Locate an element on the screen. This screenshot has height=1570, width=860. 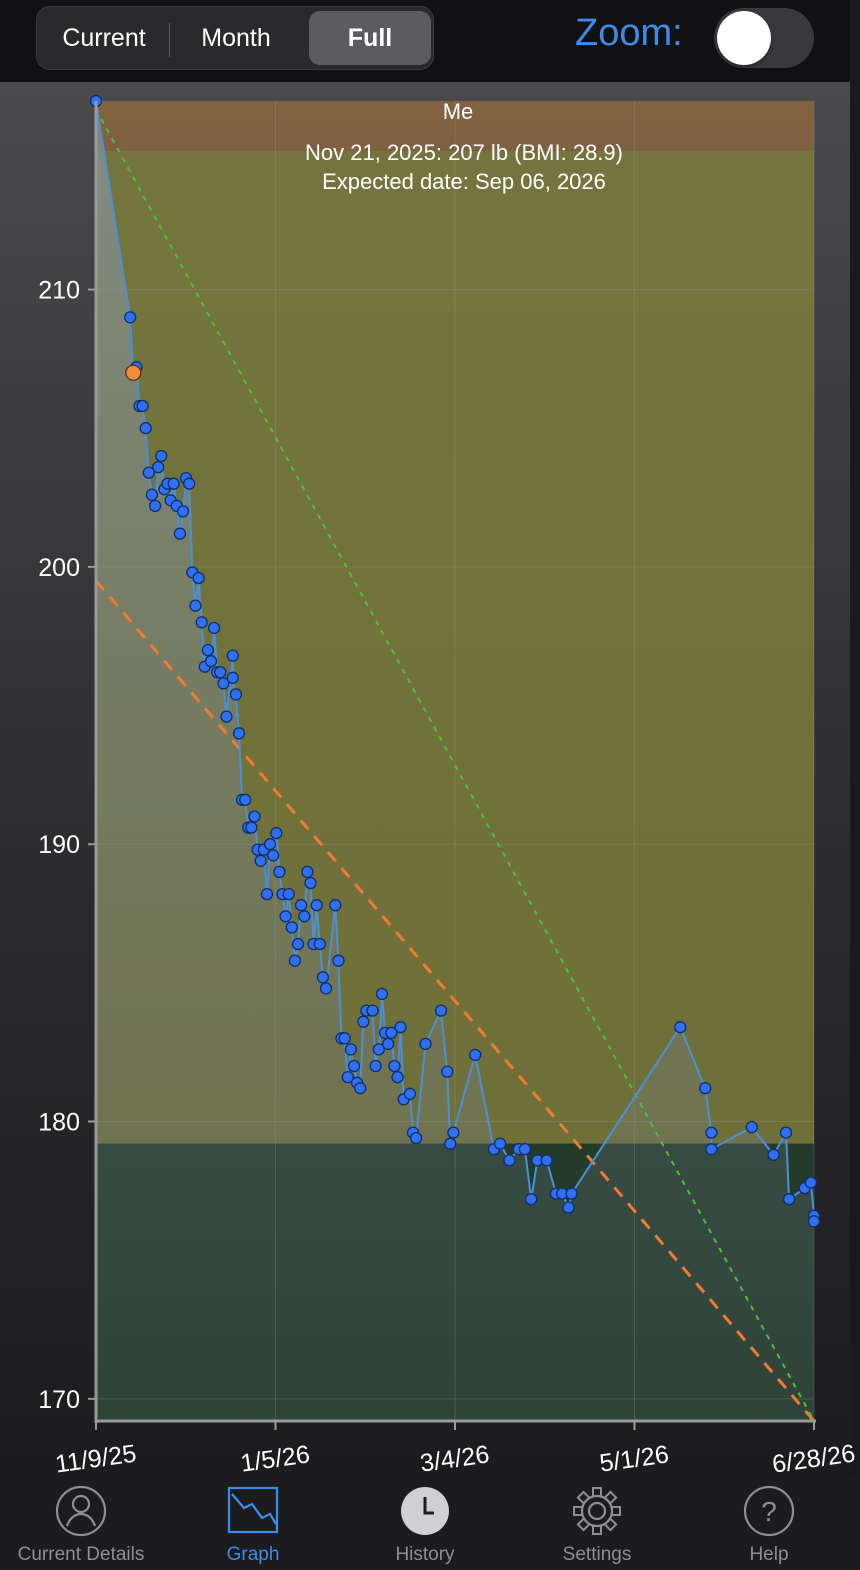
tab-label: Help is located at coordinates (769, 1554).